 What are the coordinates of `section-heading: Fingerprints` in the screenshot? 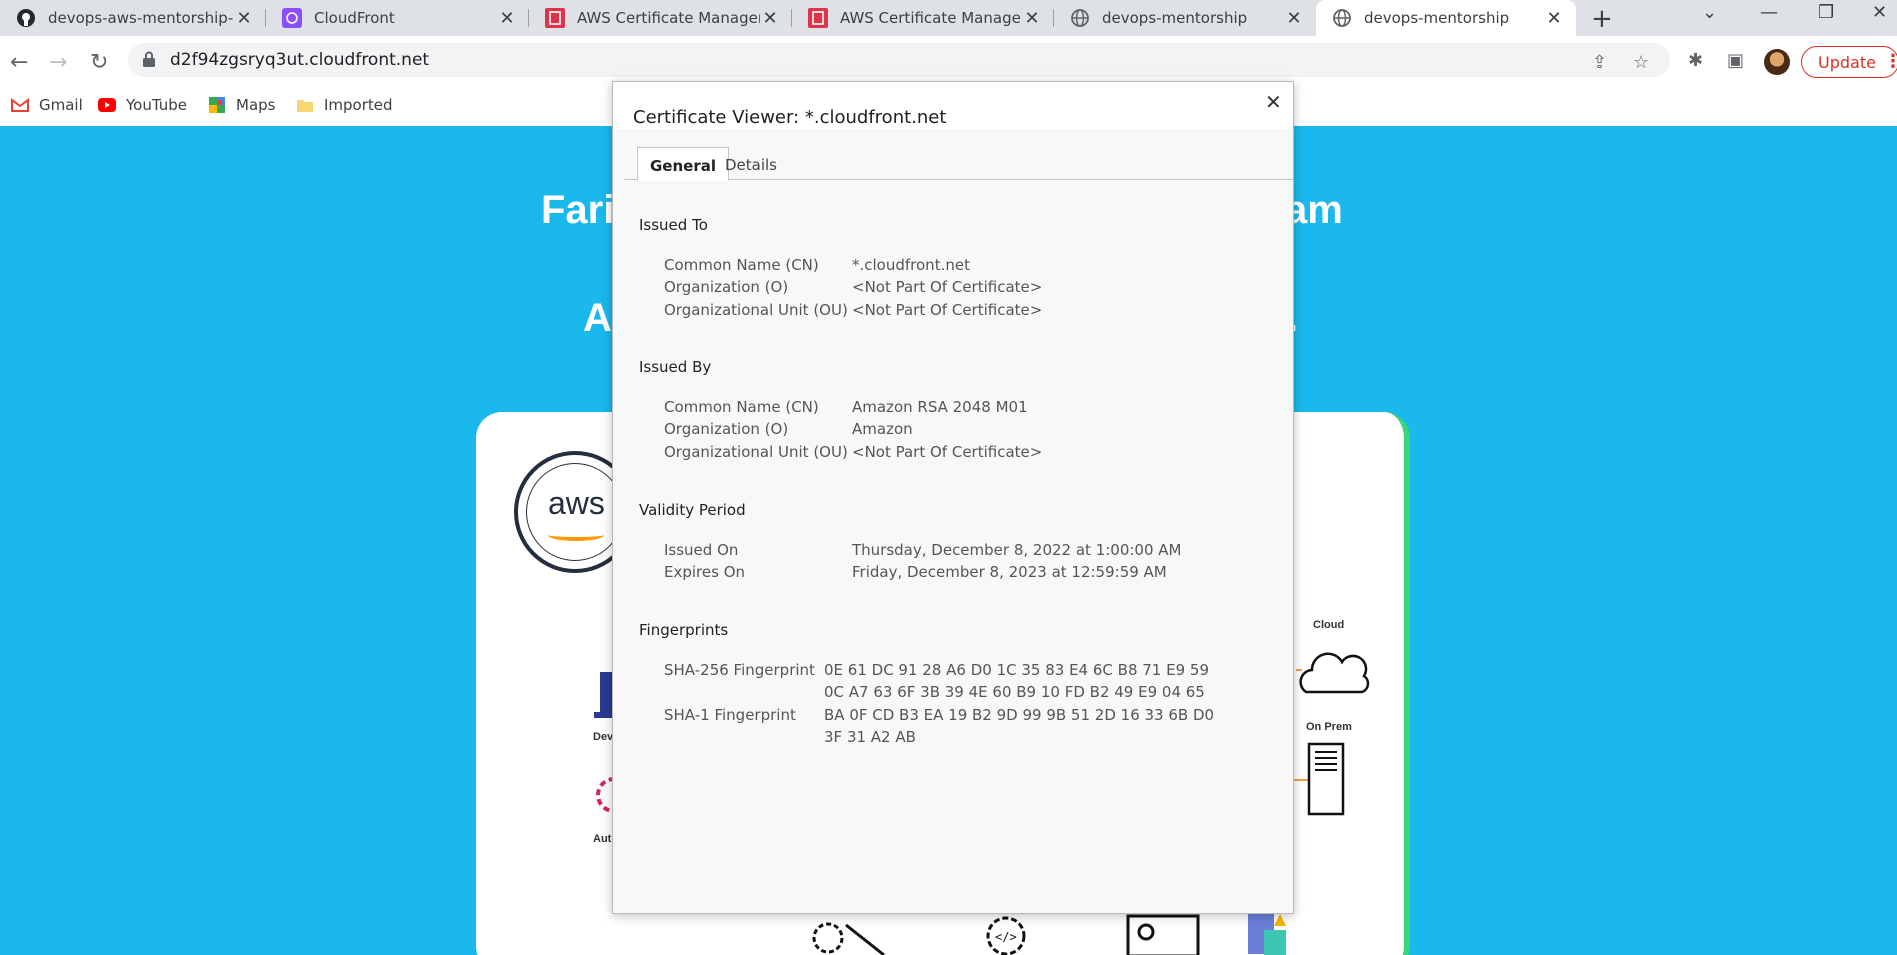 It's located at (684, 630).